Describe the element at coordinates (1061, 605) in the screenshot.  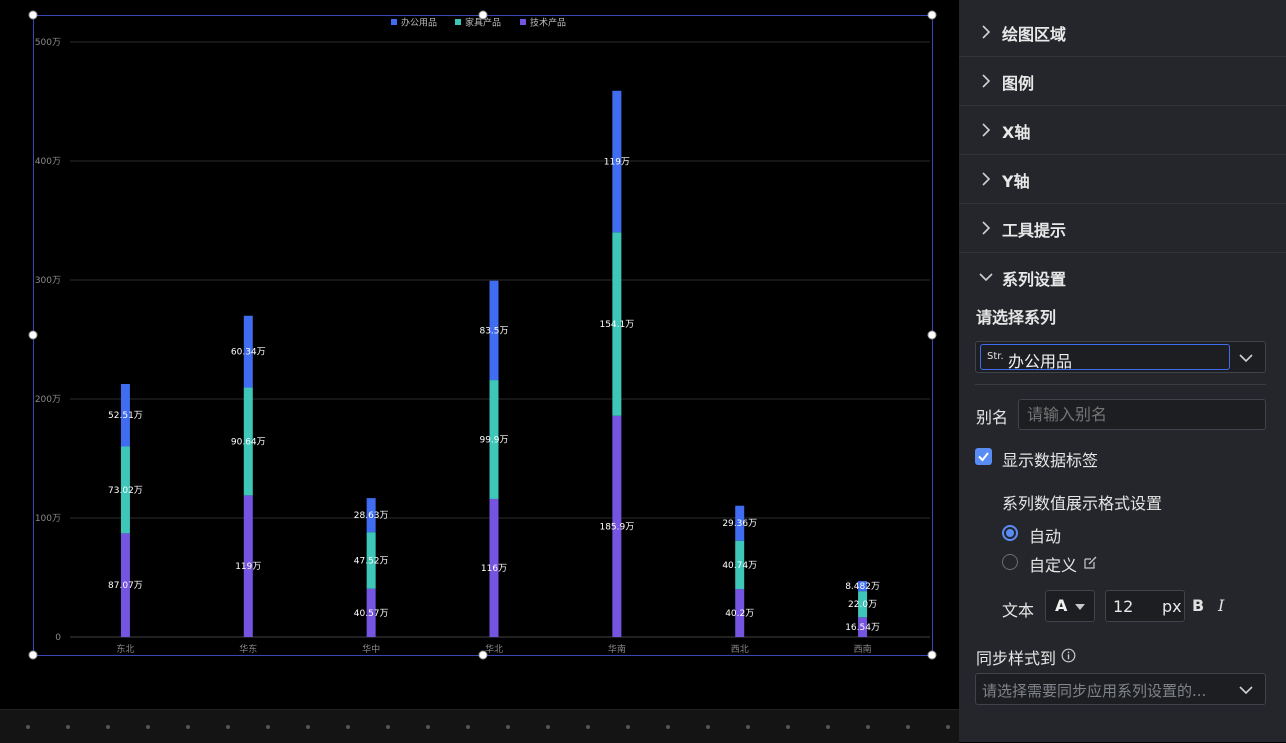
I see `font-color-glyph: A` at that location.